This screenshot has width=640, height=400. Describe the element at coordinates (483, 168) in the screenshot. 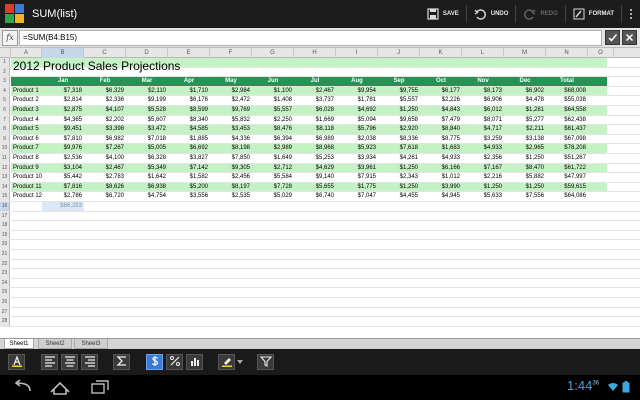

I see `value-cell: $7,167` at that location.